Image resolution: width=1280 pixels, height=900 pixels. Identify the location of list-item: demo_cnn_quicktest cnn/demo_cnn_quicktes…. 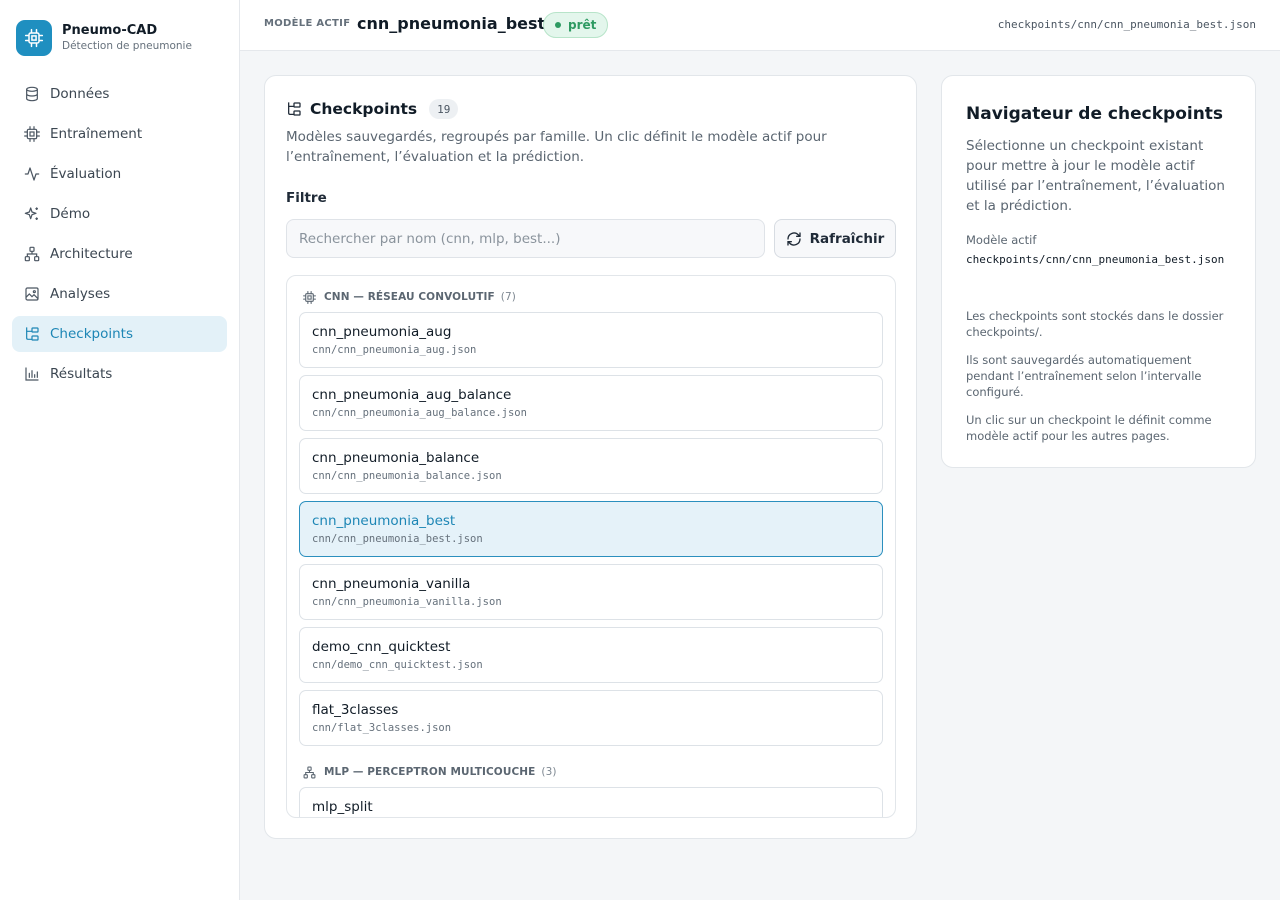
(591, 655).